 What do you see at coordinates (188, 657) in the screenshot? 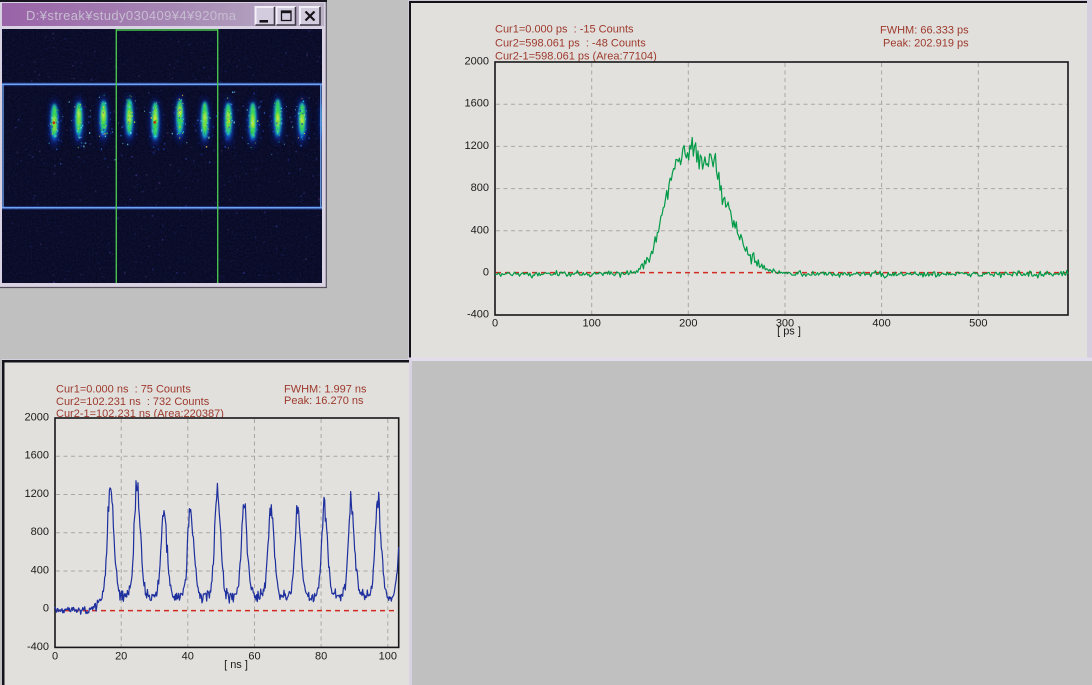
I see `svg-text: 40` at bounding box center [188, 657].